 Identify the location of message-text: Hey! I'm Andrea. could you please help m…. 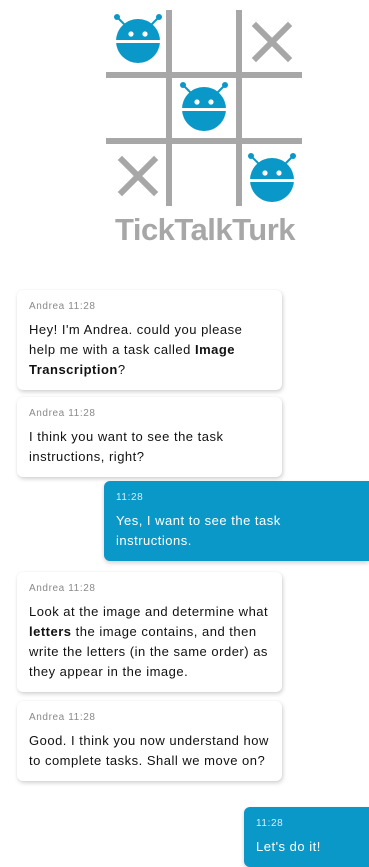
(149, 350).